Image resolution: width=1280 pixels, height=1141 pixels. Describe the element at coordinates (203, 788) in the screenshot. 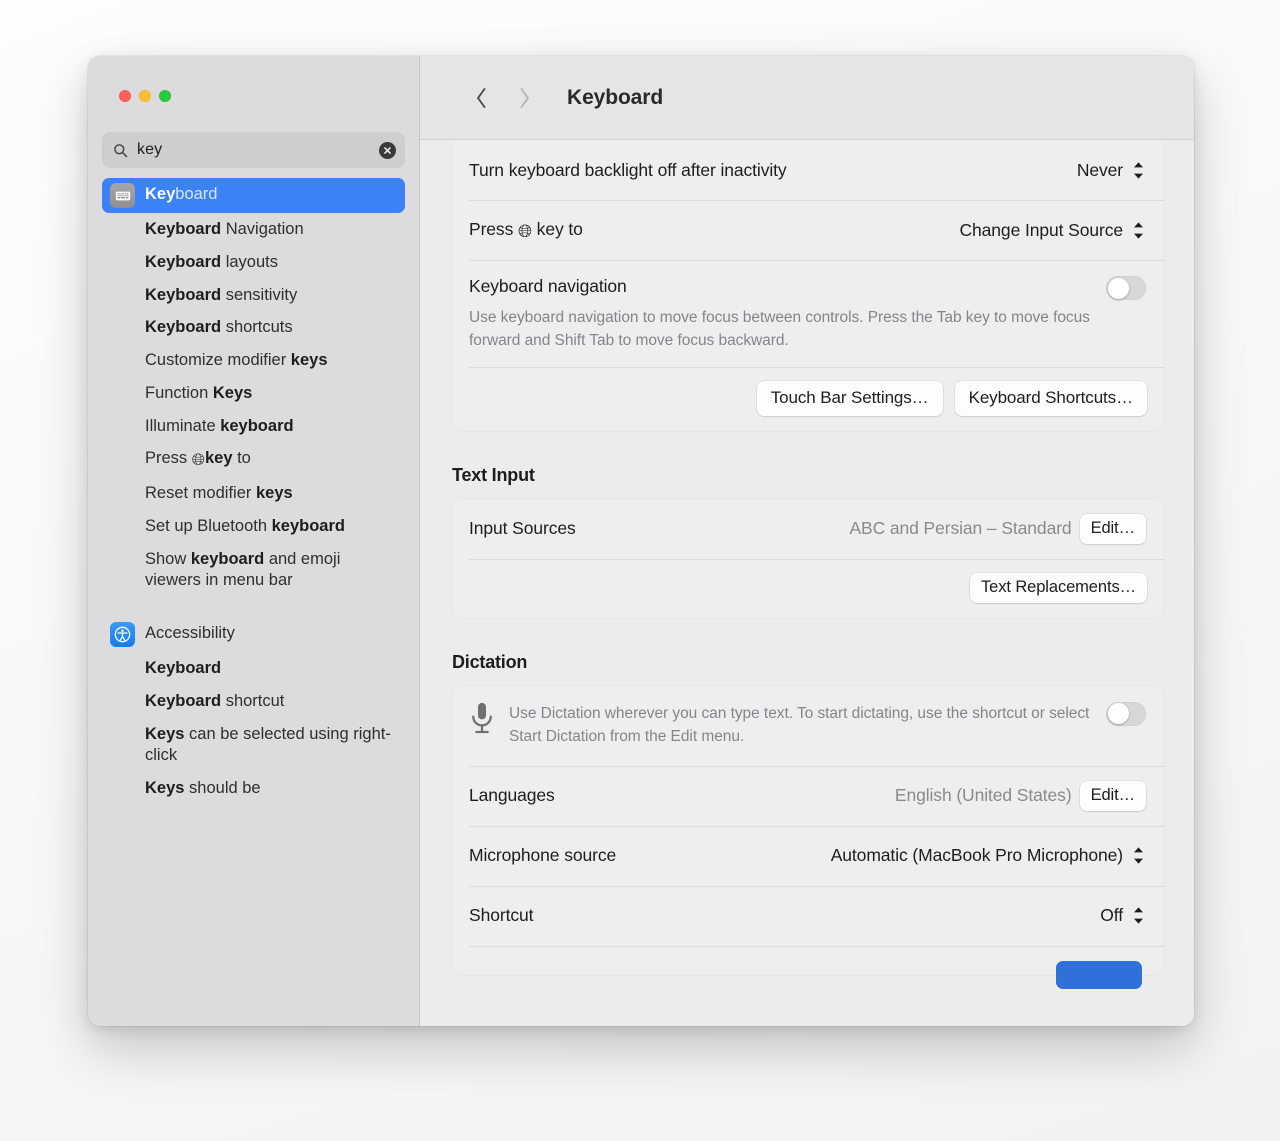

I see `sidebar-item-label: Keys should be` at that location.